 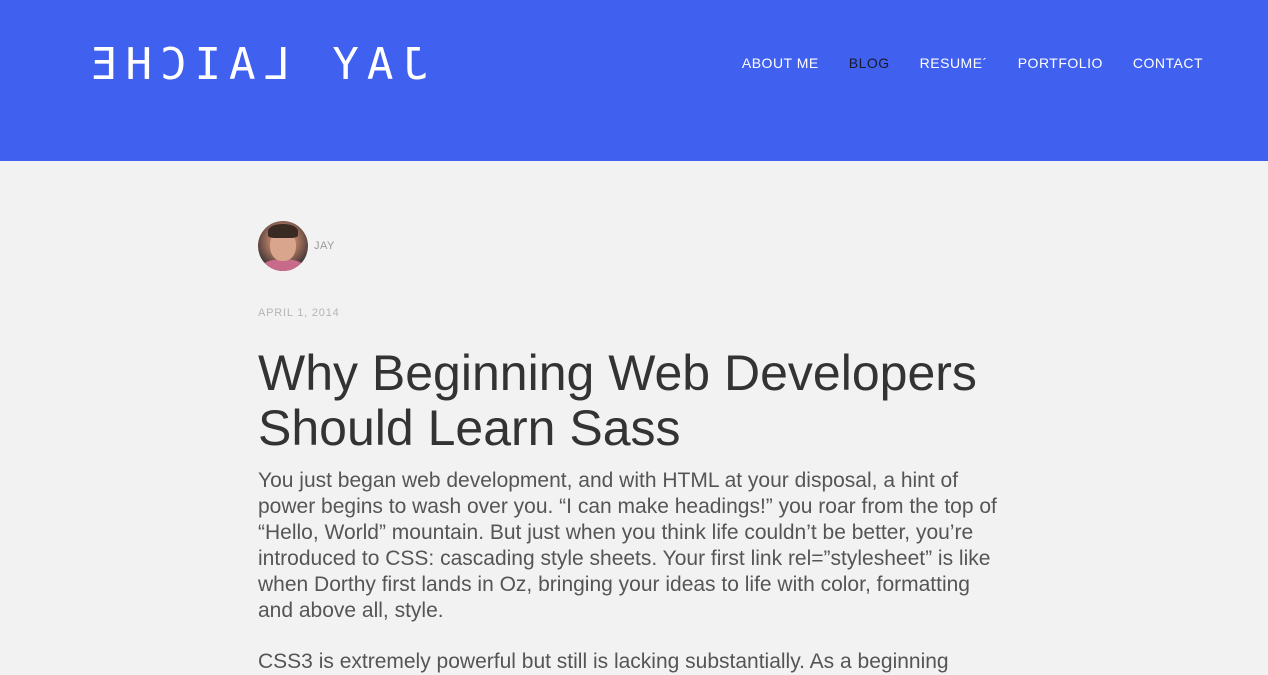 What do you see at coordinates (1060, 63) in the screenshot?
I see `nav-portfolio: PORTFOLIO` at bounding box center [1060, 63].